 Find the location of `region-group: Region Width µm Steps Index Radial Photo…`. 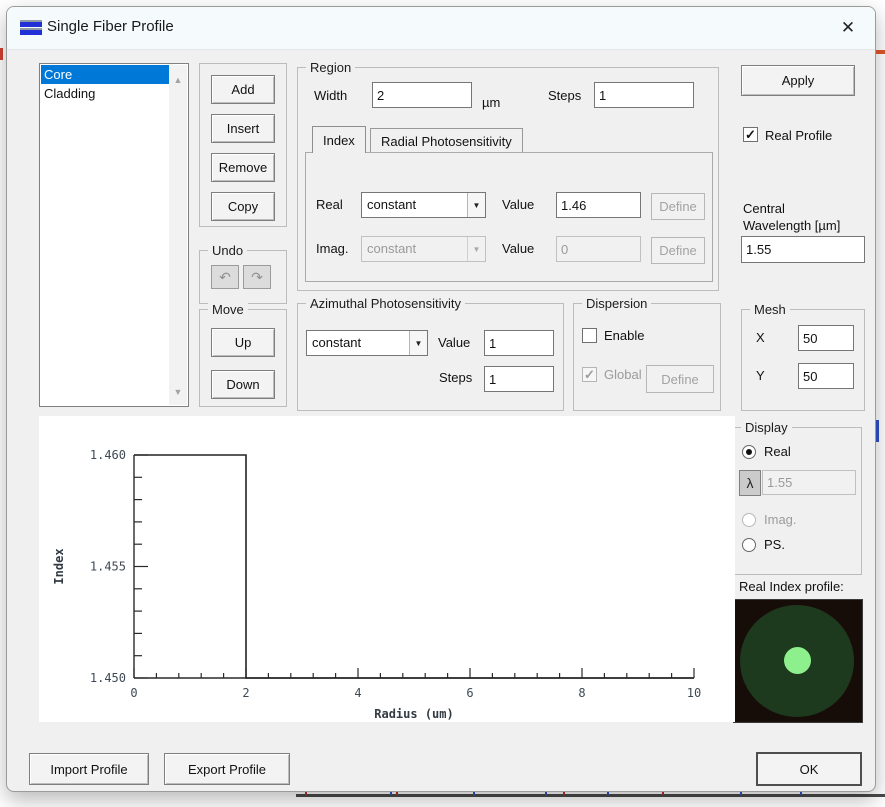

region-group: Region Width µm Steps Index Radial Photo… is located at coordinates (508, 175).